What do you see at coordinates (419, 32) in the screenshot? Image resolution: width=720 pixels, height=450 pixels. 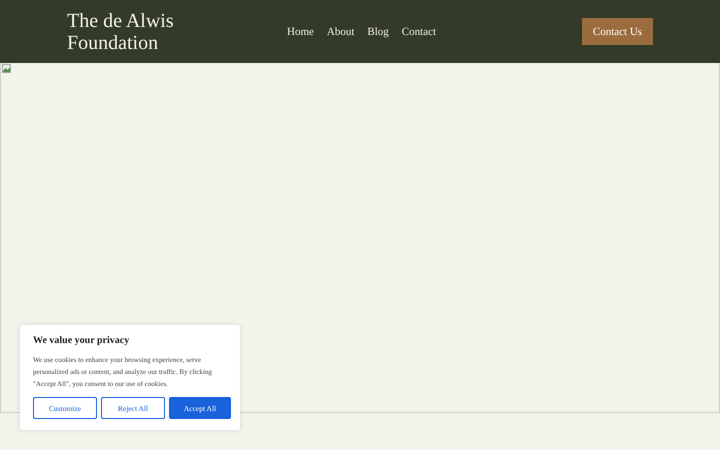 I see `nav-link: Contact` at bounding box center [419, 32].